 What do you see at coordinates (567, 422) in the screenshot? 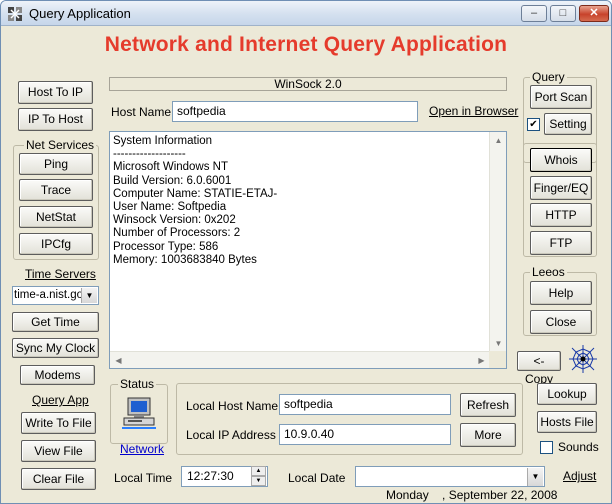
I see `hosts-file-button: Hosts File` at bounding box center [567, 422].